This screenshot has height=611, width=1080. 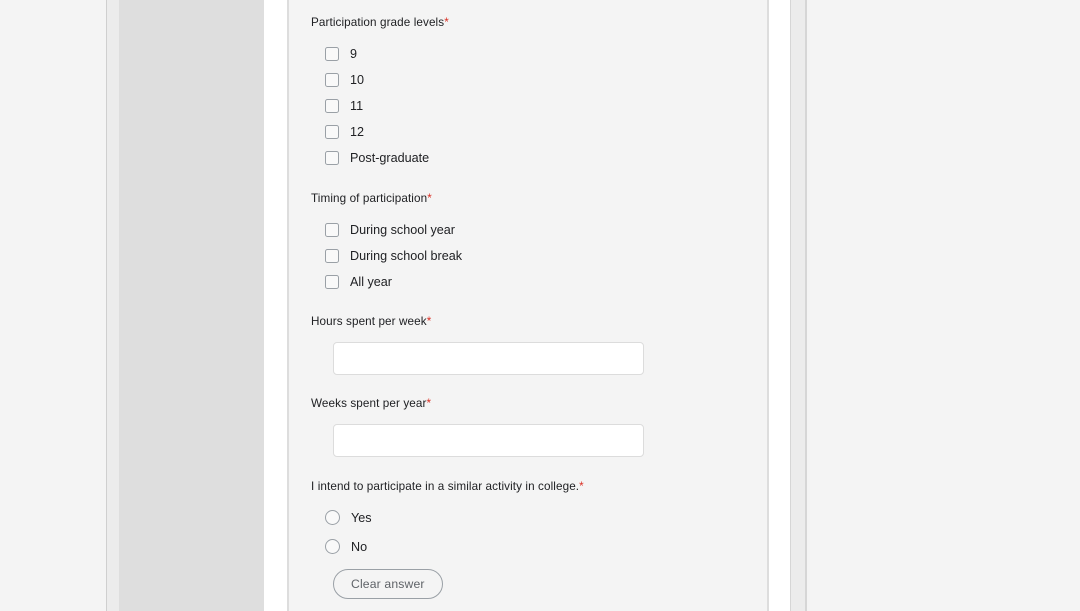 What do you see at coordinates (371, 282) in the screenshot?
I see `option-label: All year` at bounding box center [371, 282].